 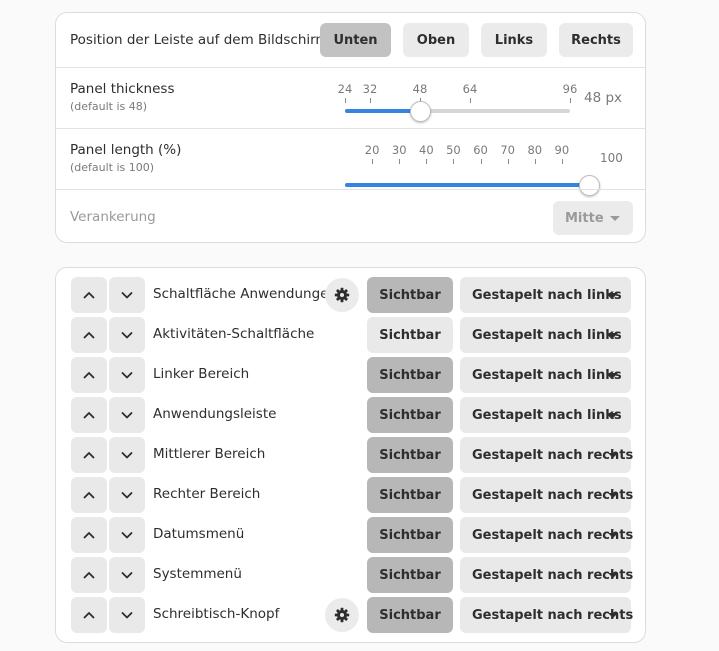 I want to click on position-label: Position der Leiste auf dem Bildschirm, so click(x=199, y=40).